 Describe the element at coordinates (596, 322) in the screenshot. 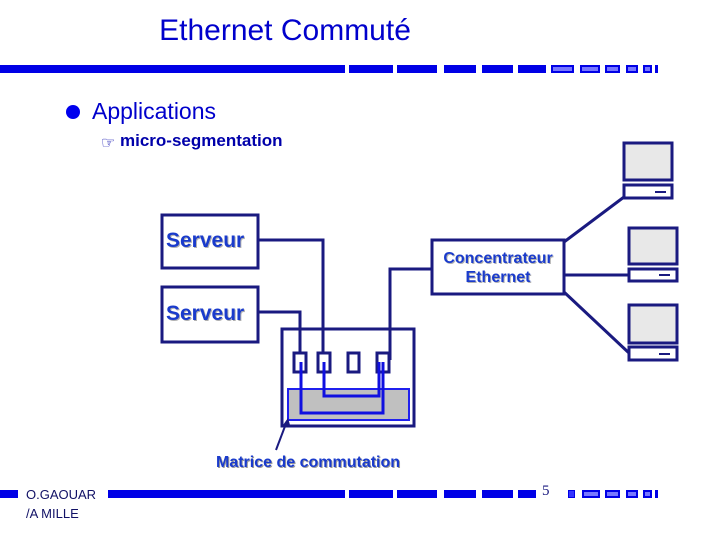

I see `wire-hub-to-pc3` at that location.